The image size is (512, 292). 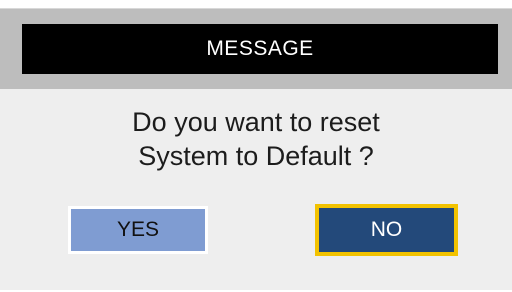 What do you see at coordinates (138, 230) in the screenshot?
I see `yes-button: YES` at bounding box center [138, 230].